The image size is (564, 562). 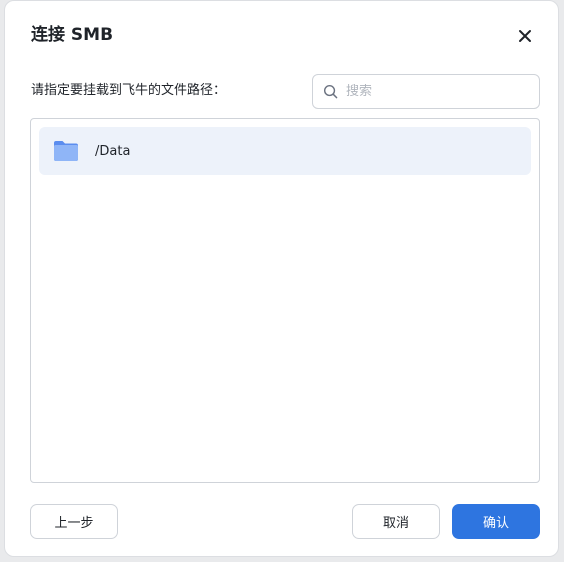 I want to click on close-button, so click(x=525, y=37).